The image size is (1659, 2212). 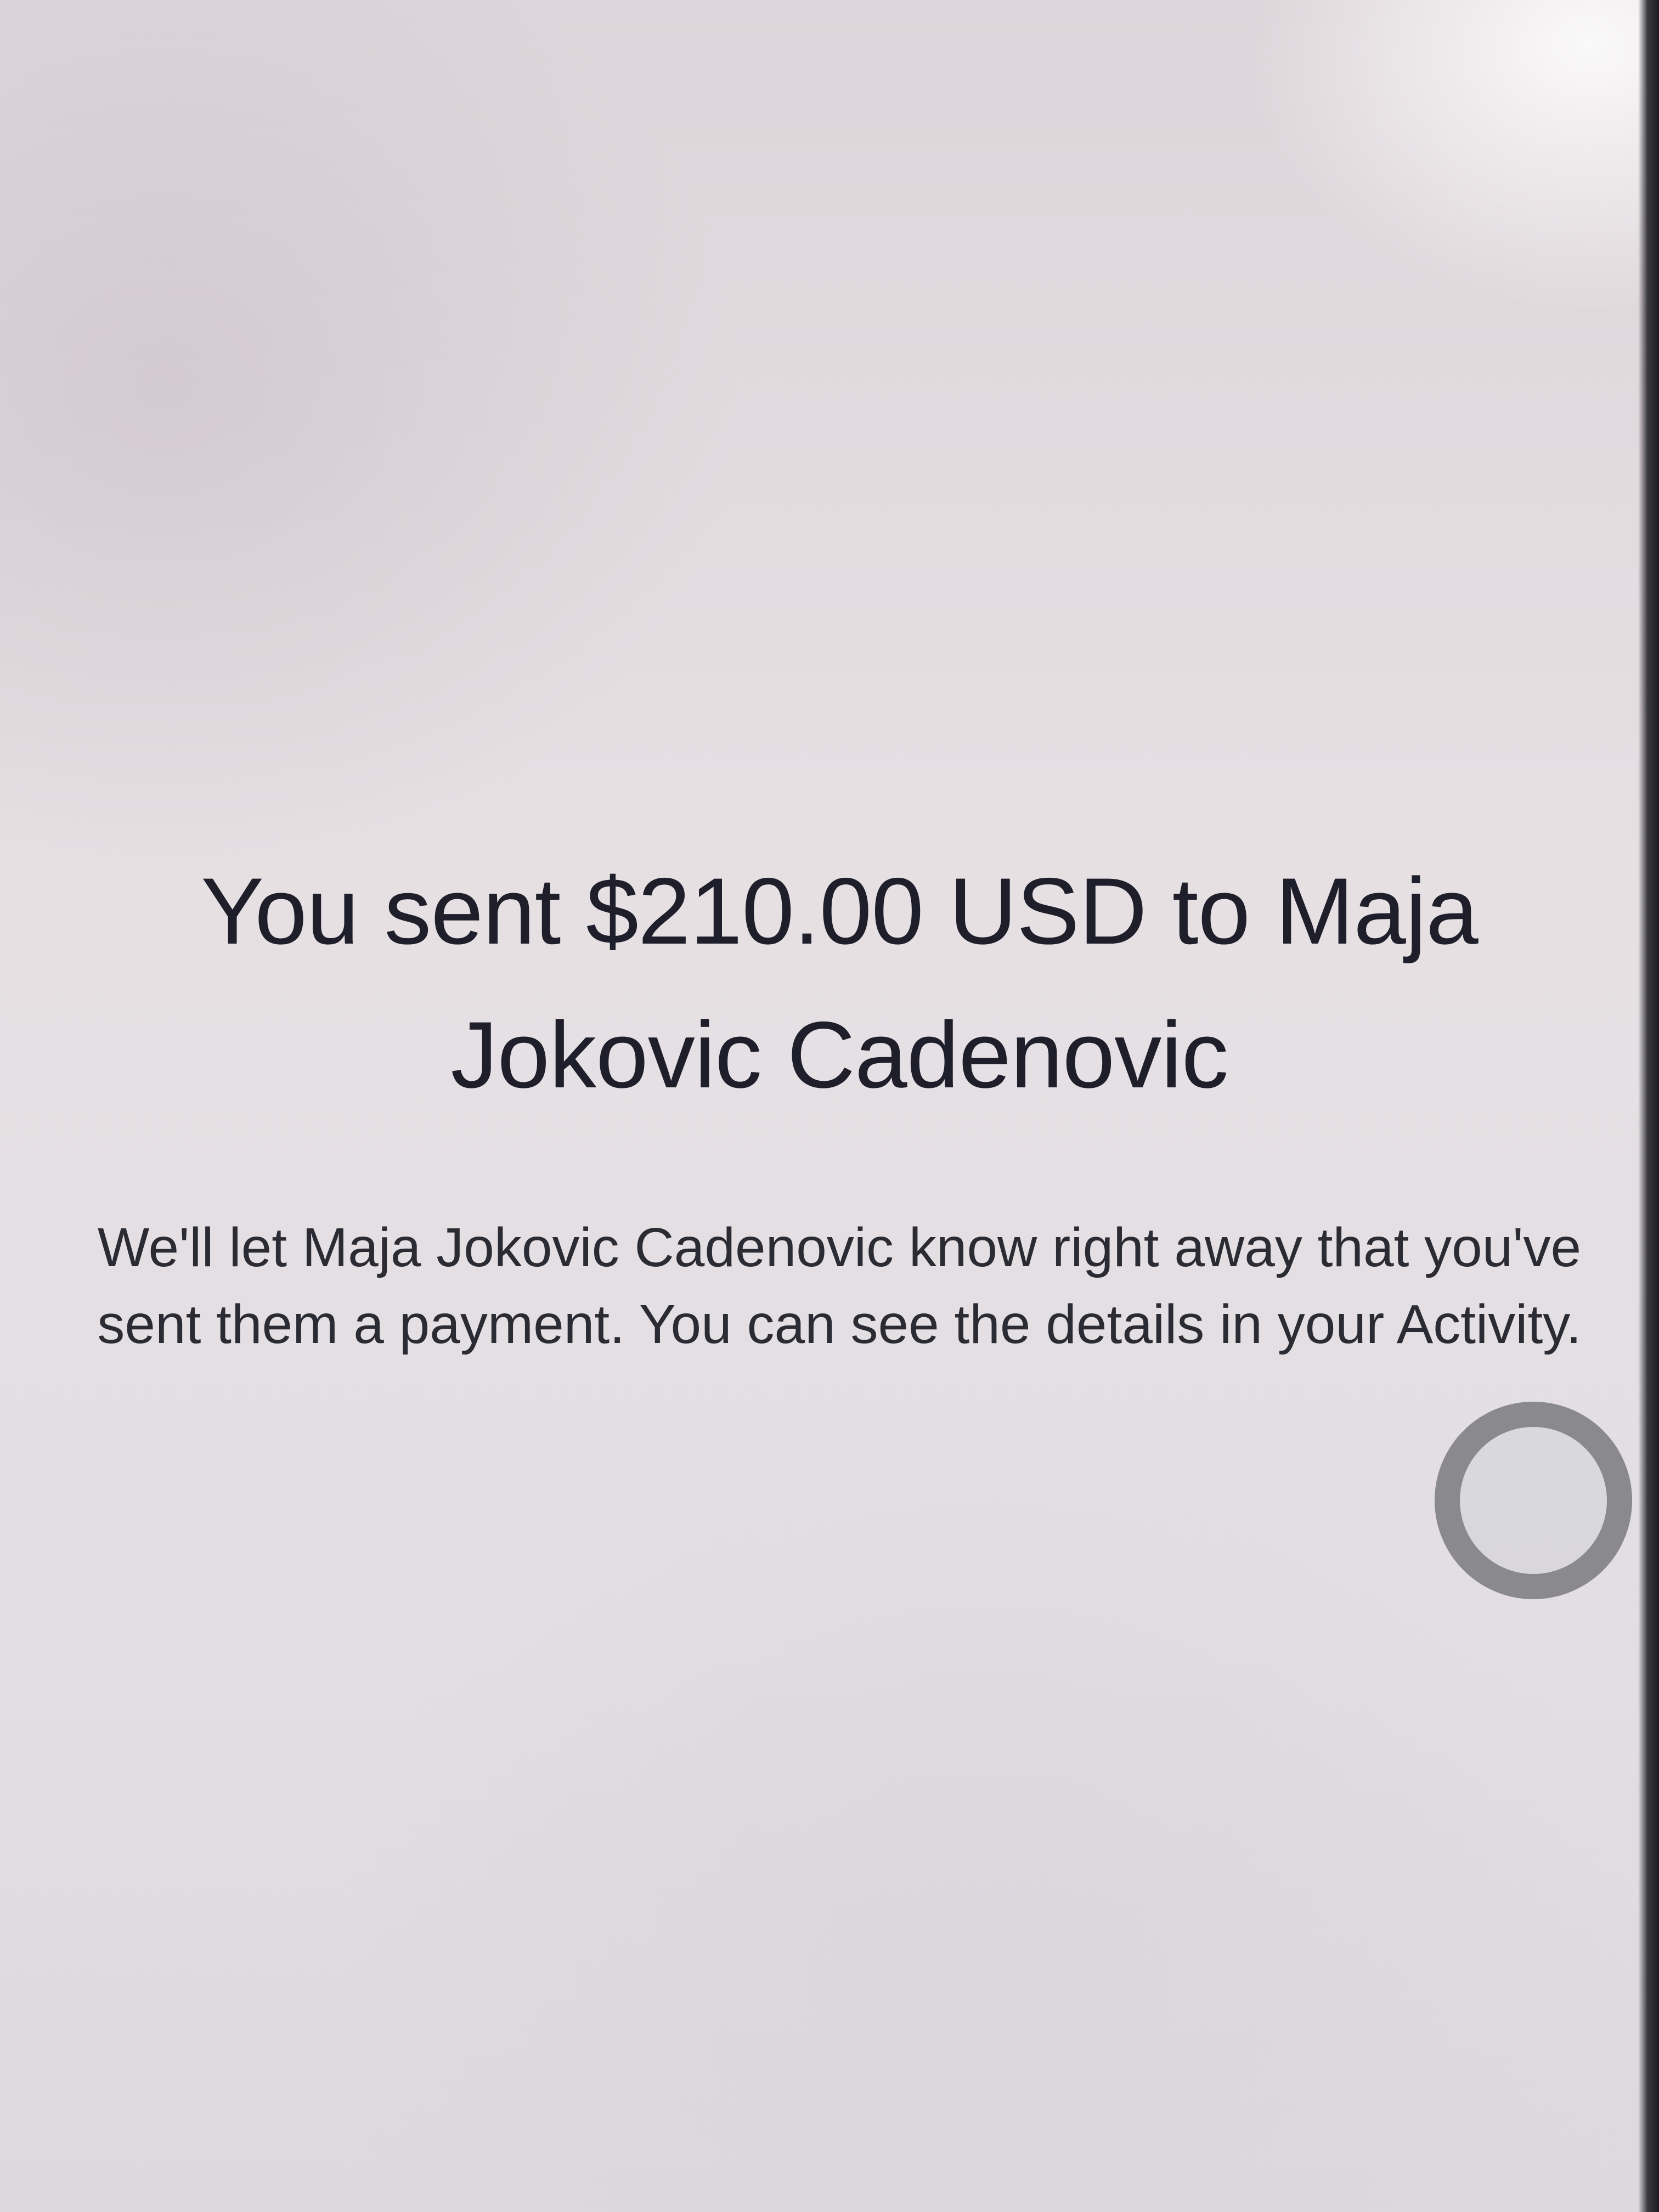 I want to click on assistive-touch-icon, so click(x=1534, y=1500).